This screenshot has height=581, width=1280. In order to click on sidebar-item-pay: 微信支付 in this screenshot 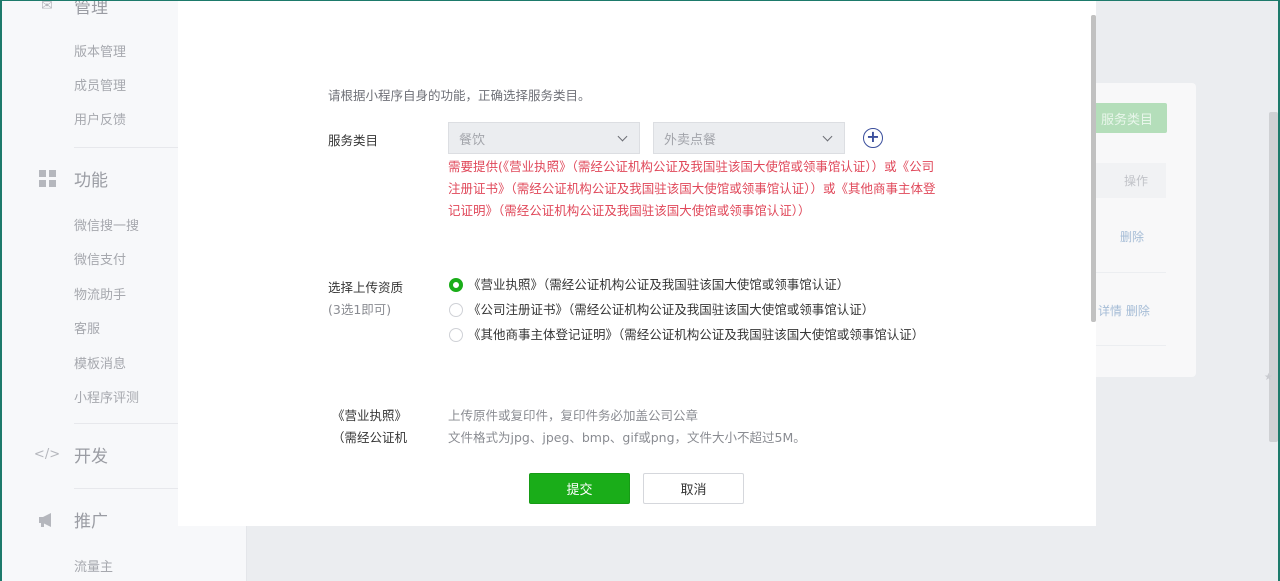, I will do `click(100, 258)`.